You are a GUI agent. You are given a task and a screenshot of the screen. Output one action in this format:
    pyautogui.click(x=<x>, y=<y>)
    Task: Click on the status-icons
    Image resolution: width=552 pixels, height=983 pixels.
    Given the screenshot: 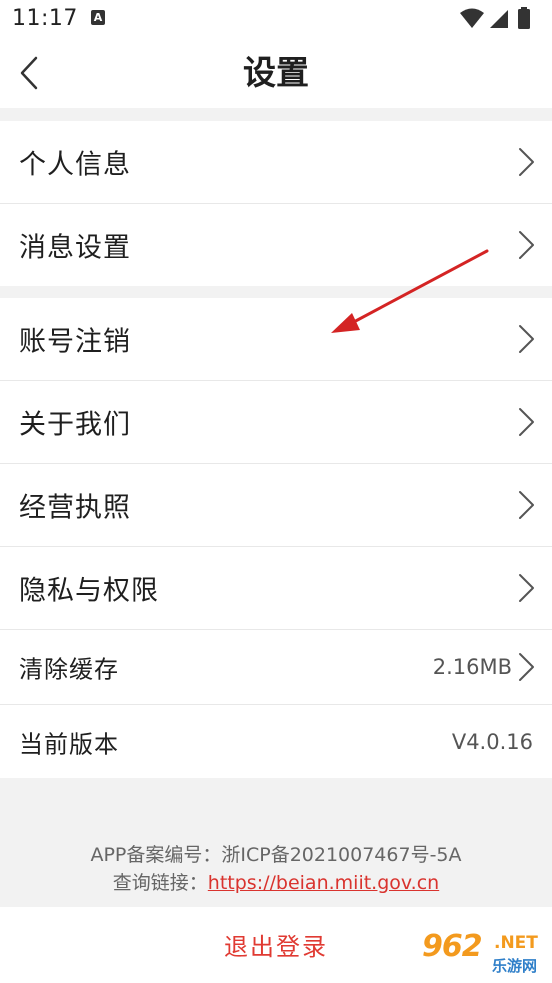 What is the action you would take?
    pyautogui.click(x=495, y=18)
    